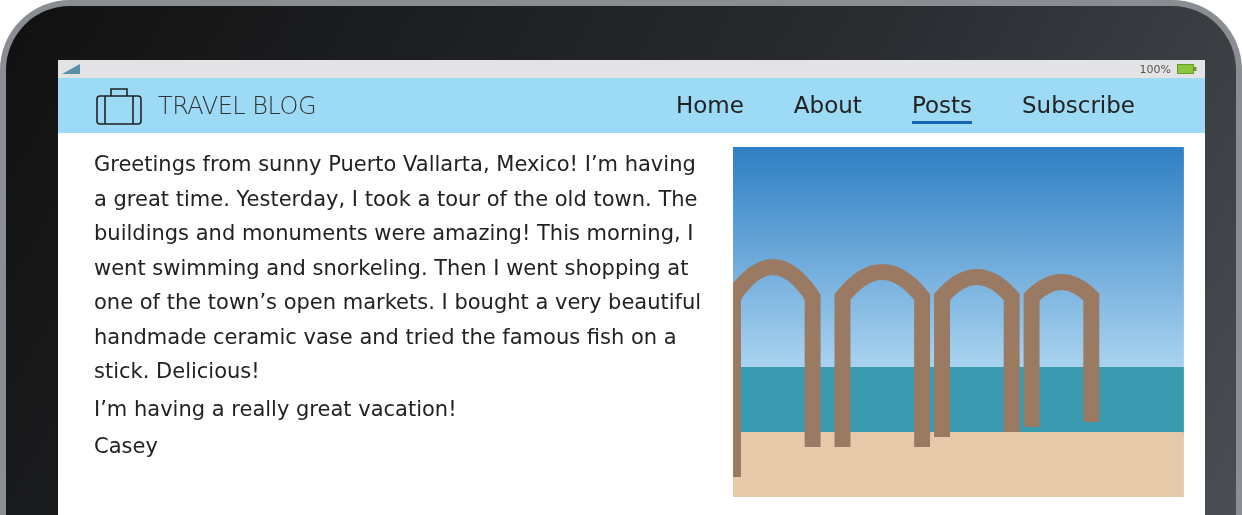 Image resolution: width=1242 pixels, height=515 pixels. Describe the element at coordinates (119, 105) in the screenshot. I see `suitcase-icon` at that location.